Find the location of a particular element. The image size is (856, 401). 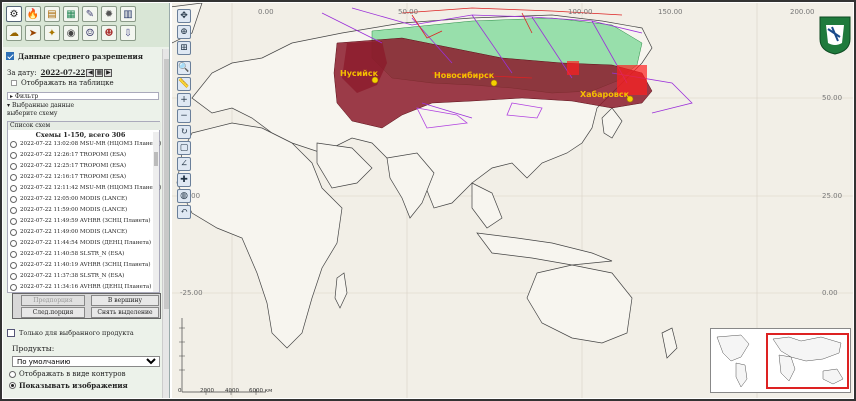

show-table-checkbox is located at coordinates (14, 83).